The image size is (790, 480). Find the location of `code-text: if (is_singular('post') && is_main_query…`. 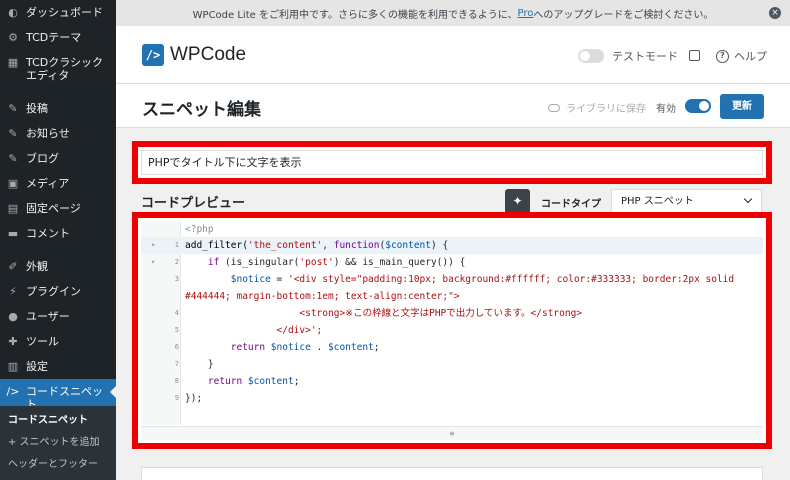

code-text: if (is_singular('post') && is_main_query… is located at coordinates (325, 262).